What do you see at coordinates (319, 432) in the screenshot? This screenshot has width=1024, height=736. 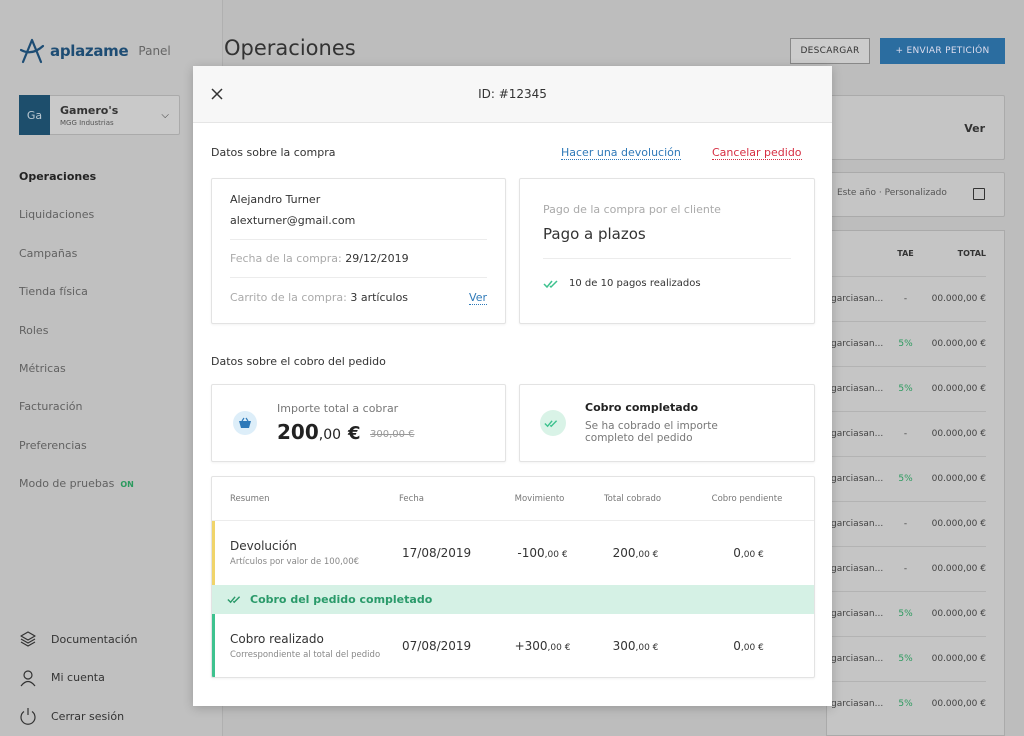 I see `amount-value: 200,00 €` at bounding box center [319, 432].